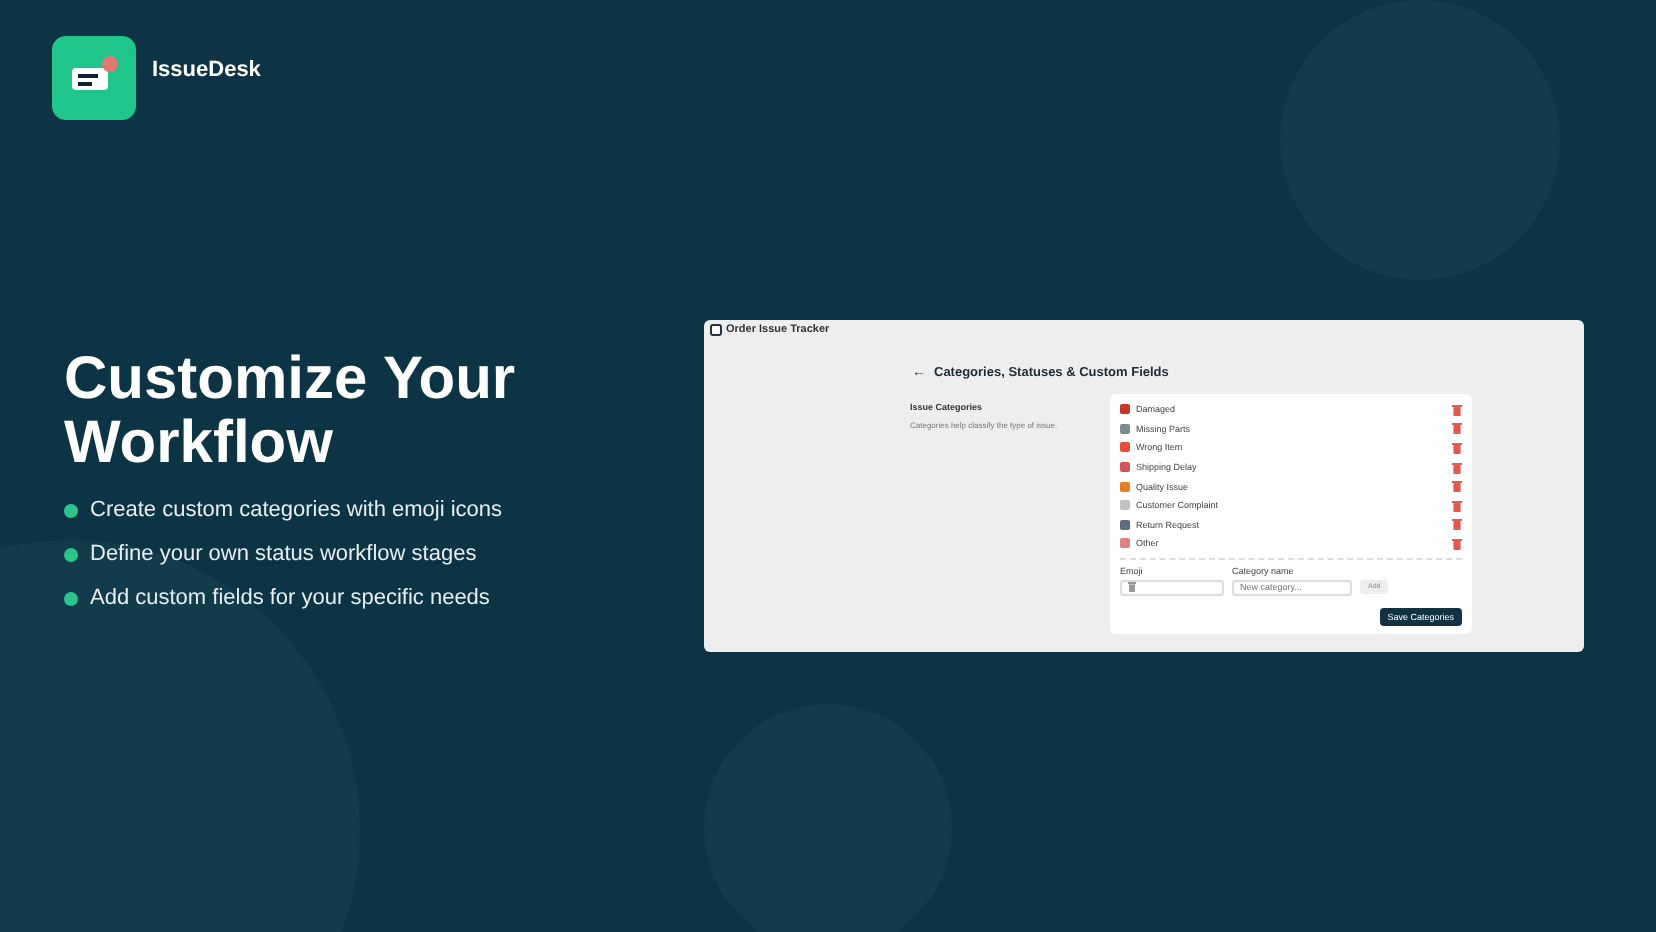  I want to click on brand-name: IssueDesk, so click(206, 70).